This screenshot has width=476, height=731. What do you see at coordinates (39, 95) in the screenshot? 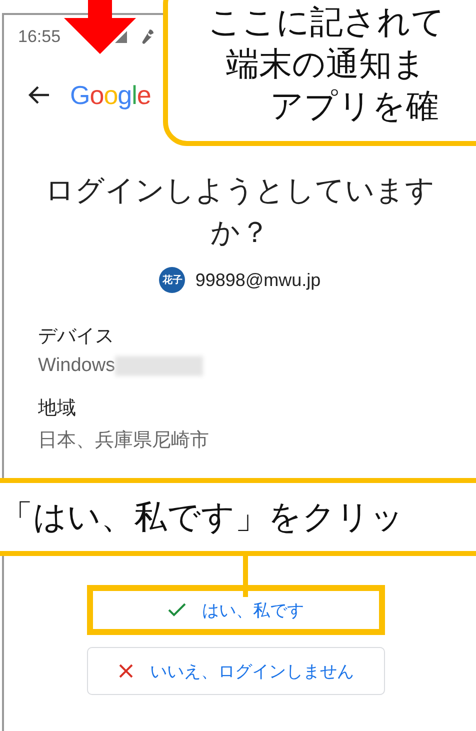
I see `back-arrow-icon` at bounding box center [39, 95].